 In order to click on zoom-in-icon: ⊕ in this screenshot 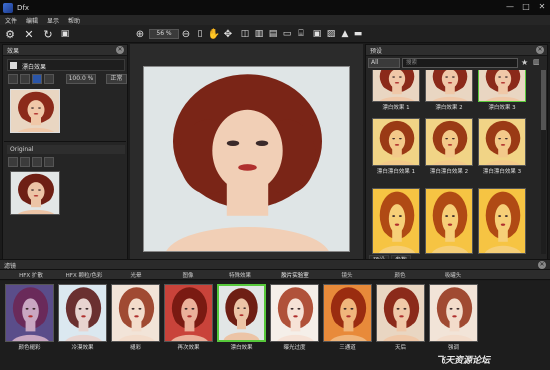, I will do `click(140, 34)`.